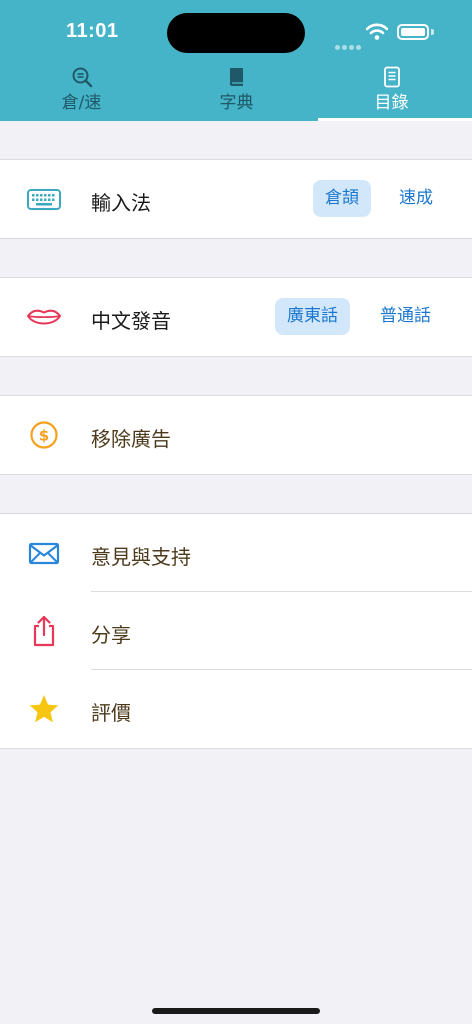  I want to click on setting-input-method: 輸入法 倉頡 速成, so click(236, 199).